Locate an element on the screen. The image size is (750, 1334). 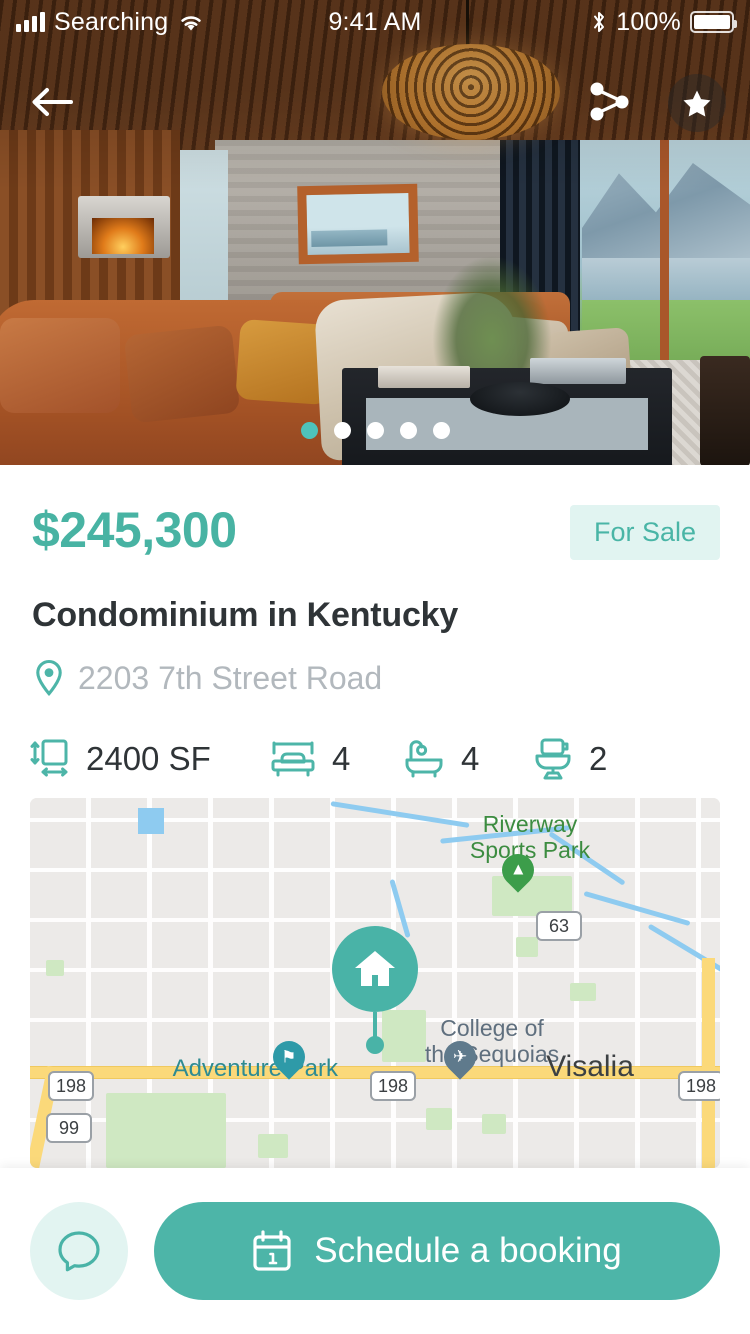
carousel-dots is located at coordinates (375, 430).